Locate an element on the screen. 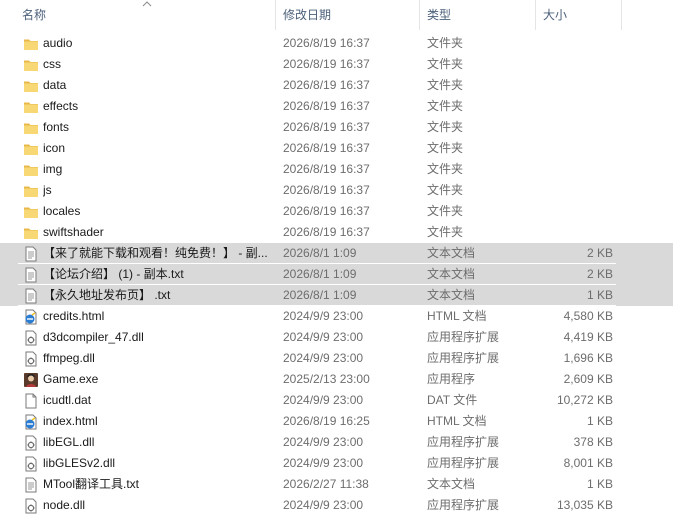 The height and width of the screenshot is (521, 673). file-name: 【论坛介绍】 (1) - 副本.txt is located at coordinates (113, 274).